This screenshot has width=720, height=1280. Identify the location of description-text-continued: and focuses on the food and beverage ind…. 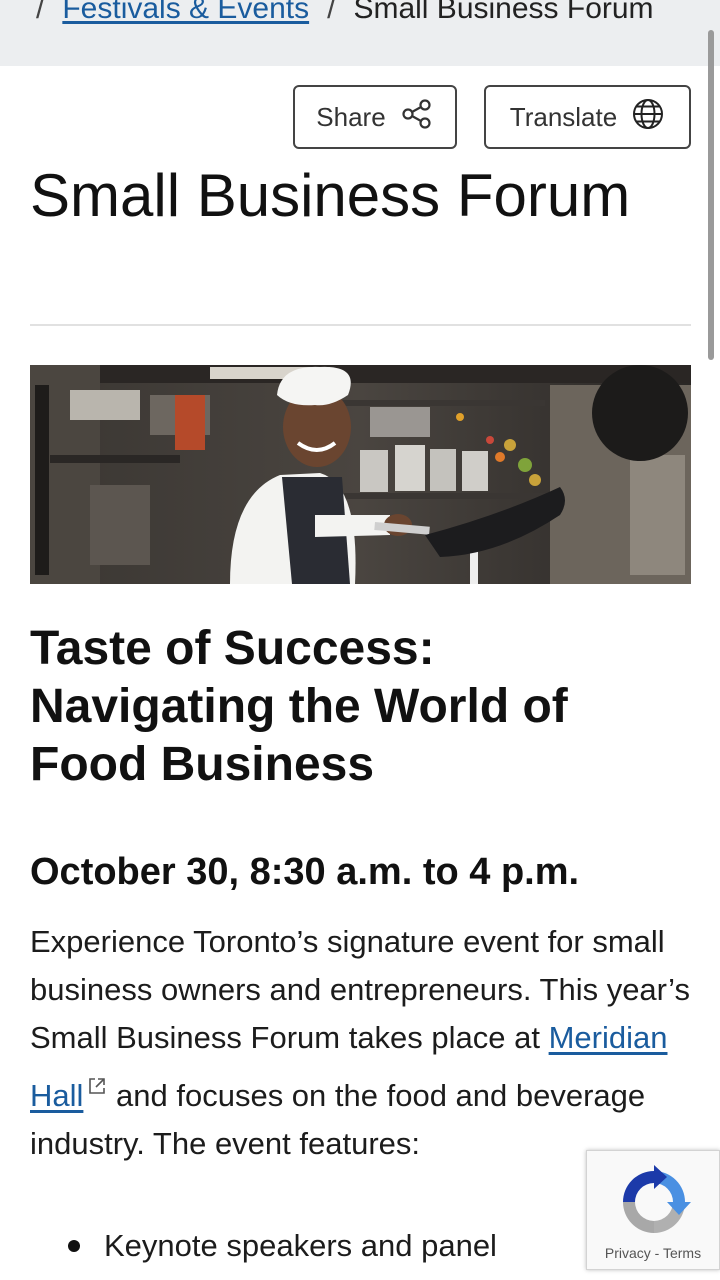
(338, 1119).